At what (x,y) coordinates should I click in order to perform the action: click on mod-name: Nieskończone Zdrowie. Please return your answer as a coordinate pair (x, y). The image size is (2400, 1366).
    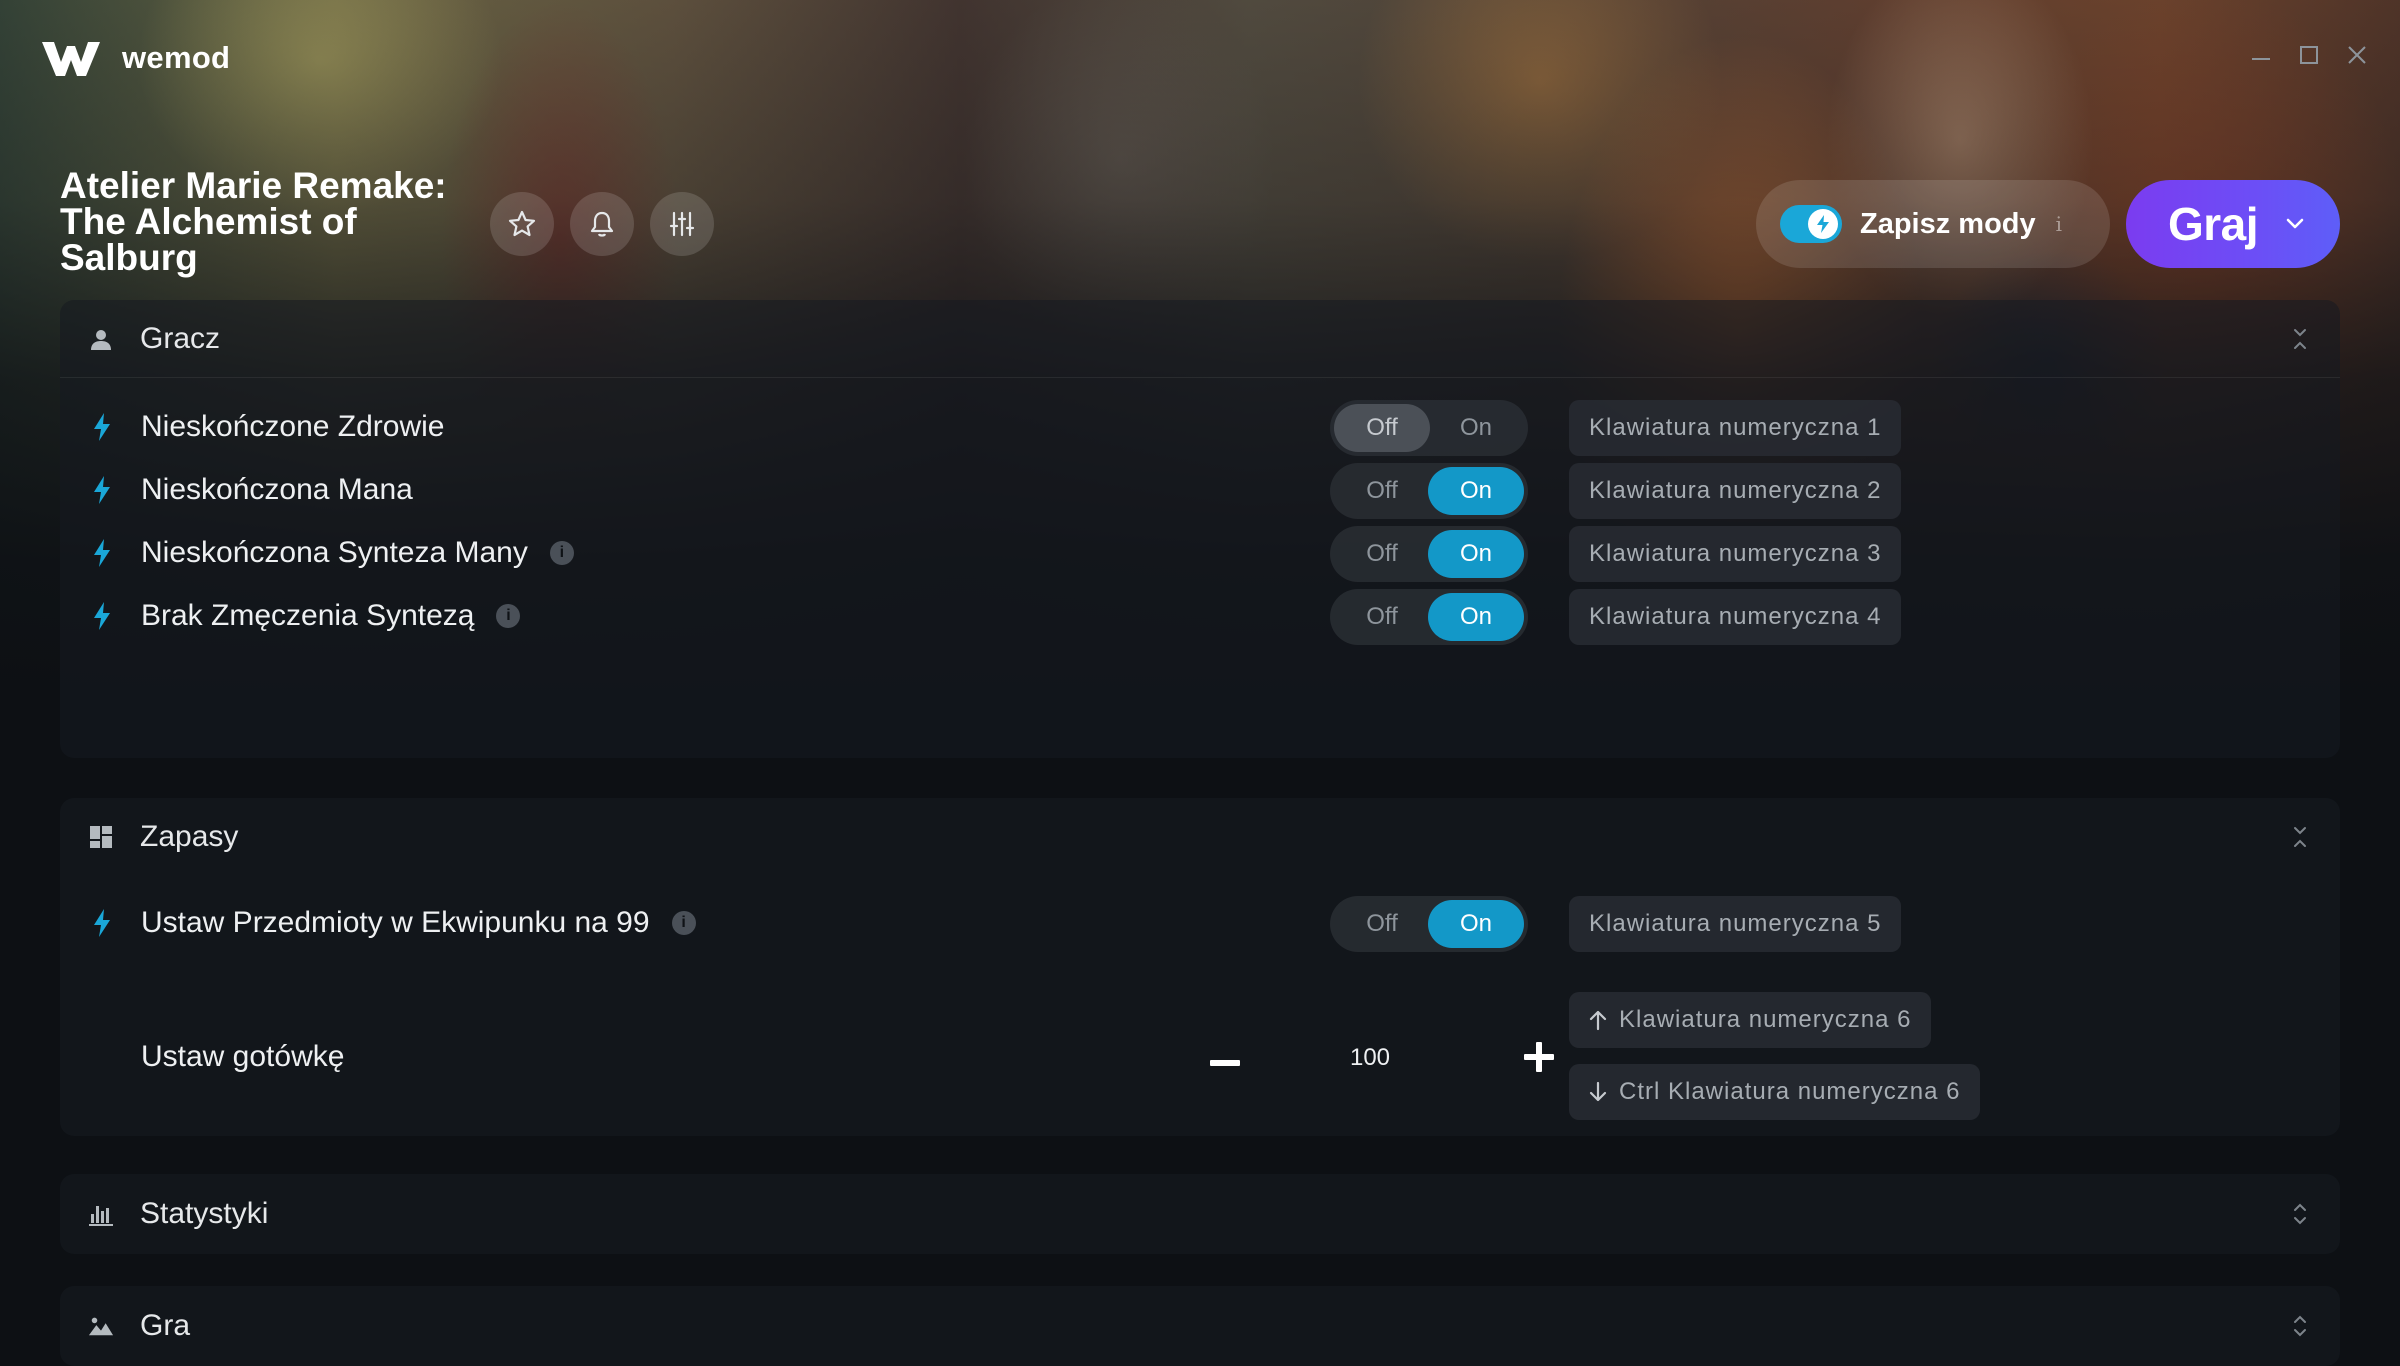
    Looking at the image, I should click on (292, 427).